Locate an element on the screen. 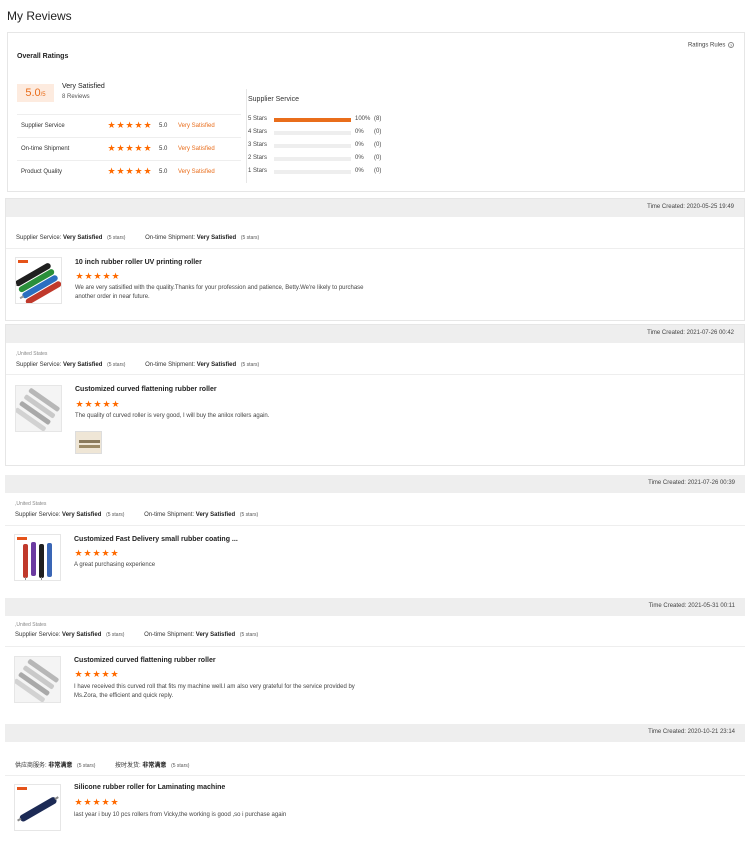  product-title: 10 inch rubber roller UV printing roller is located at coordinates (138, 262).